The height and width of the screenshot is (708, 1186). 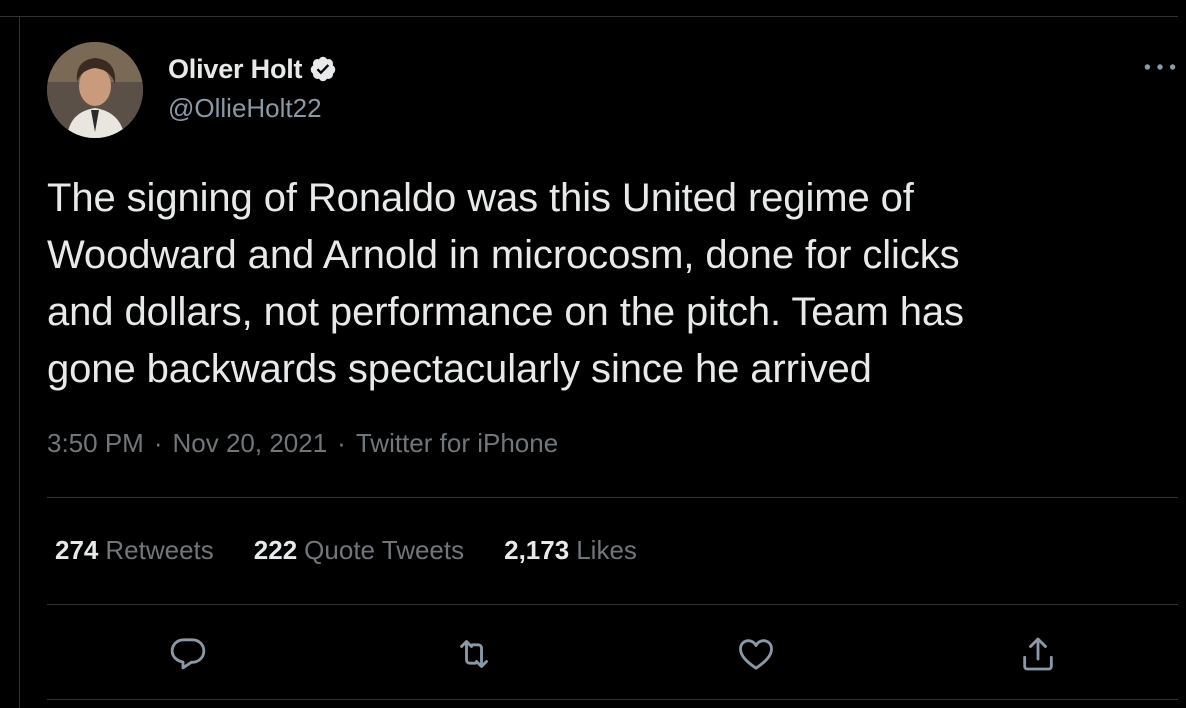 I want to click on share-button, so click(x=1038, y=654).